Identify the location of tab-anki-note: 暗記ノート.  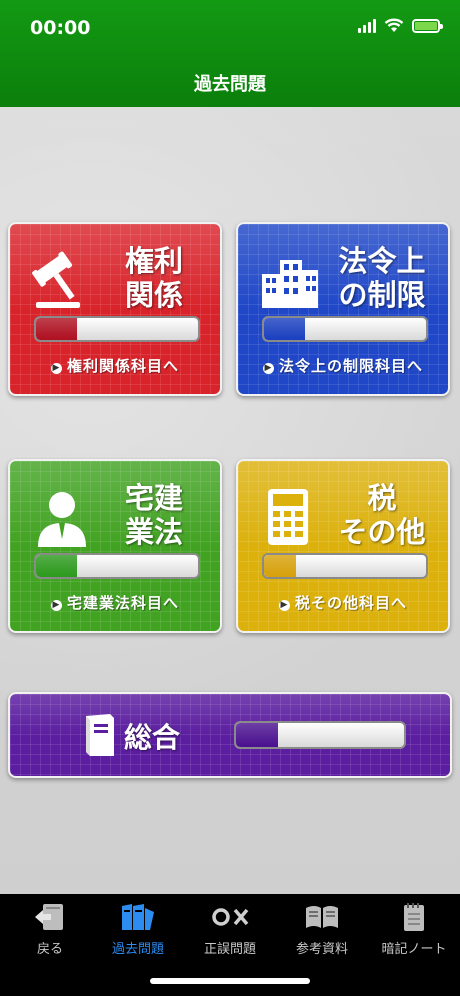
(414, 929).